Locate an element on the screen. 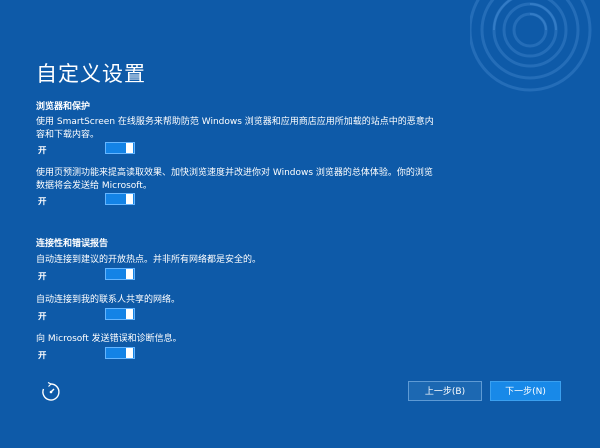  section-heading-connectivity-error-reporting: 连接性和错误报告 is located at coordinates (72, 244).